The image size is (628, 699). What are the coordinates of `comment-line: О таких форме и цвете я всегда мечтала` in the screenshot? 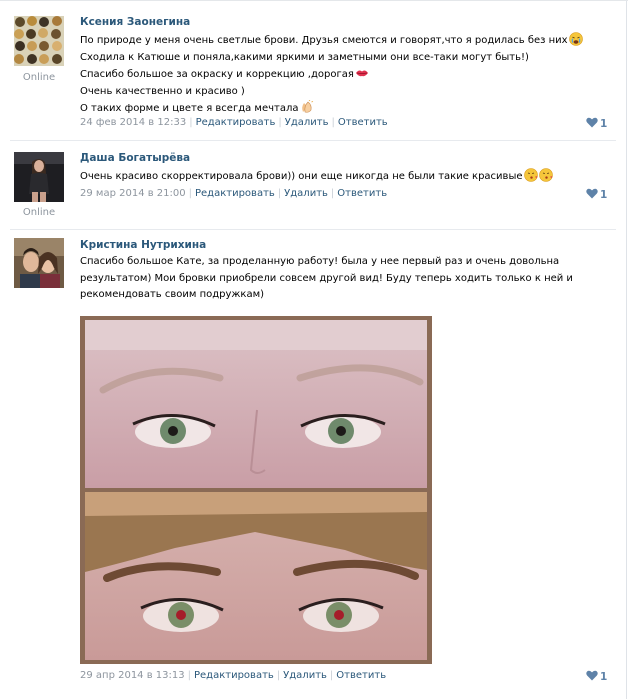 It's located at (189, 109).